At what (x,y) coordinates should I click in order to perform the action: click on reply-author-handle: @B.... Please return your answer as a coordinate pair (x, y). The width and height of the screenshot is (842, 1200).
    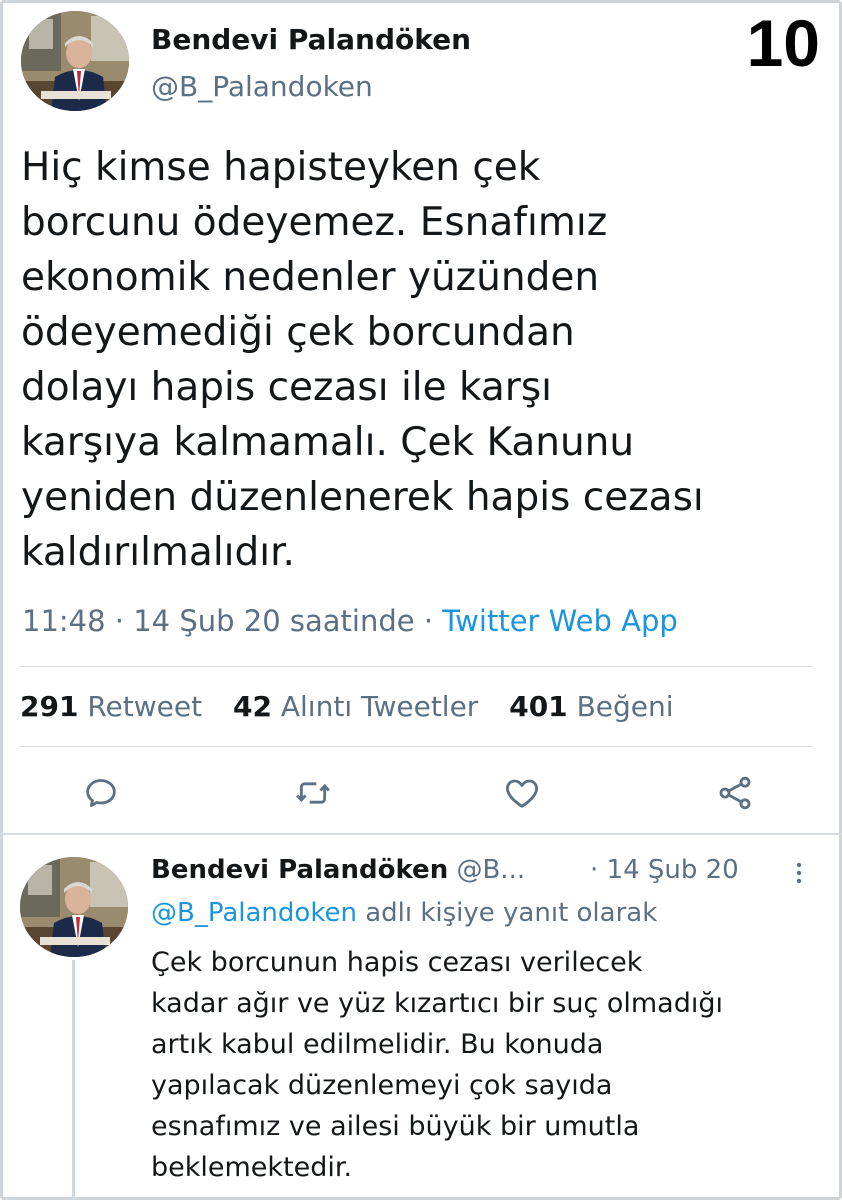
    Looking at the image, I should click on (491, 870).